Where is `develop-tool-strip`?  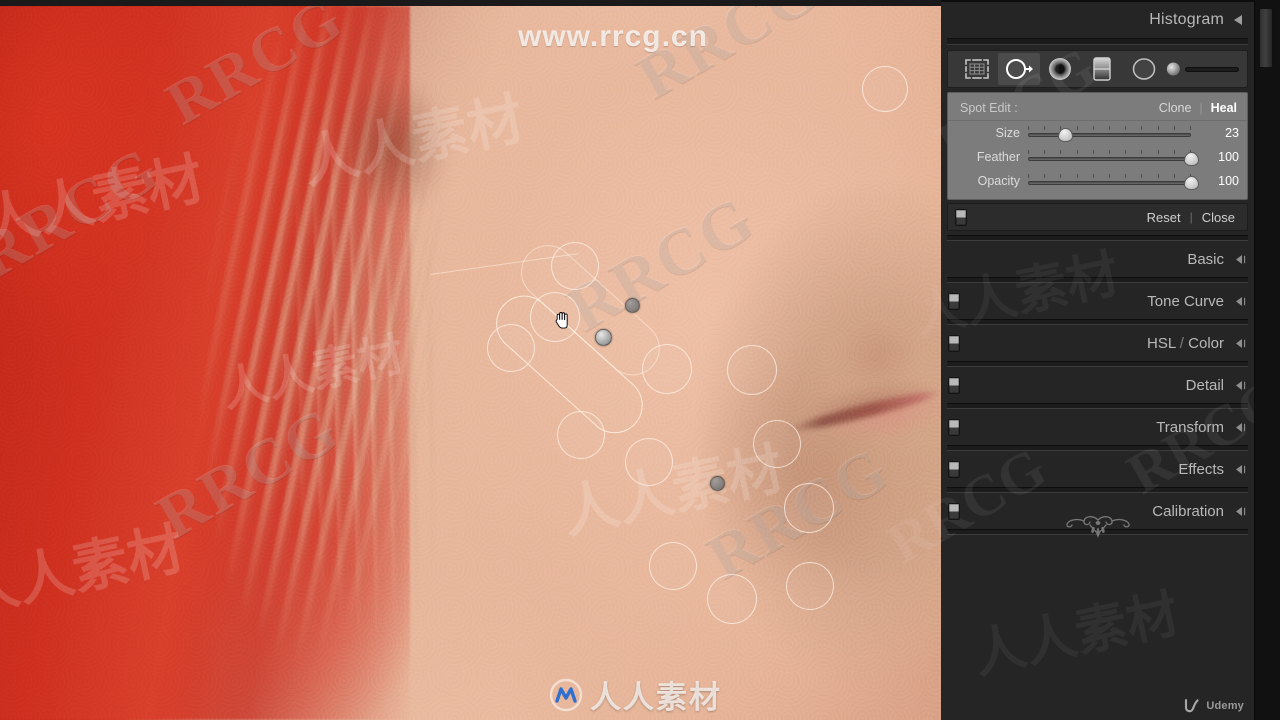
develop-tool-strip is located at coordinates (1097, 69).